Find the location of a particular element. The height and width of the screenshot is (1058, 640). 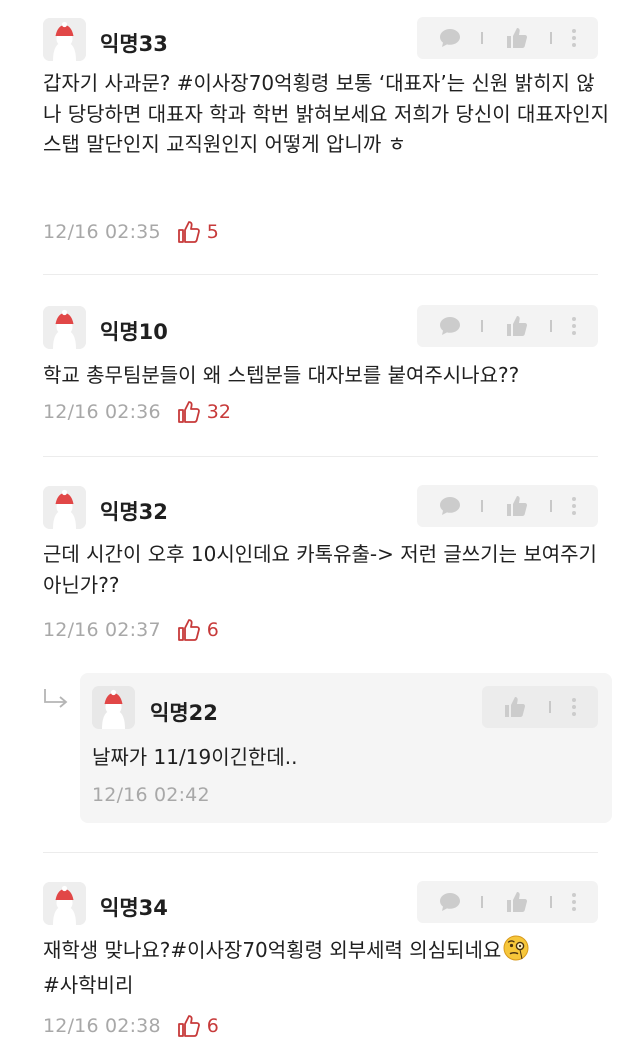

nickname: 익명22 is located at coordinates (184, 713).